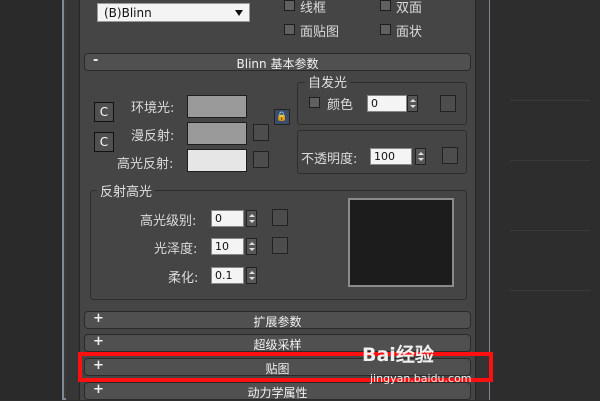  Describe the element at coordinates (261, 159) in the screenshot. I see `specular-map-button` at that location.